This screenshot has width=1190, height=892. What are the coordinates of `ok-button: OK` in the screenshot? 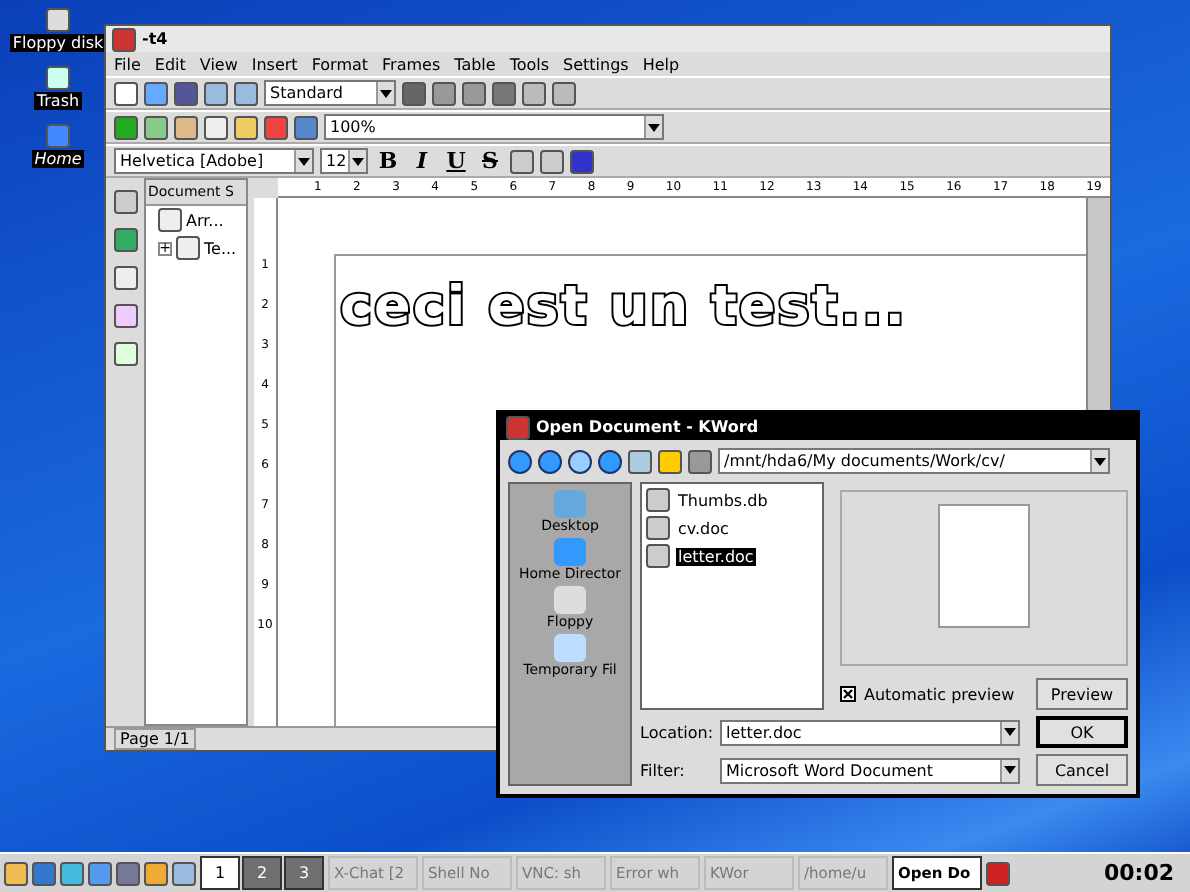 It's located at (1082, 732).